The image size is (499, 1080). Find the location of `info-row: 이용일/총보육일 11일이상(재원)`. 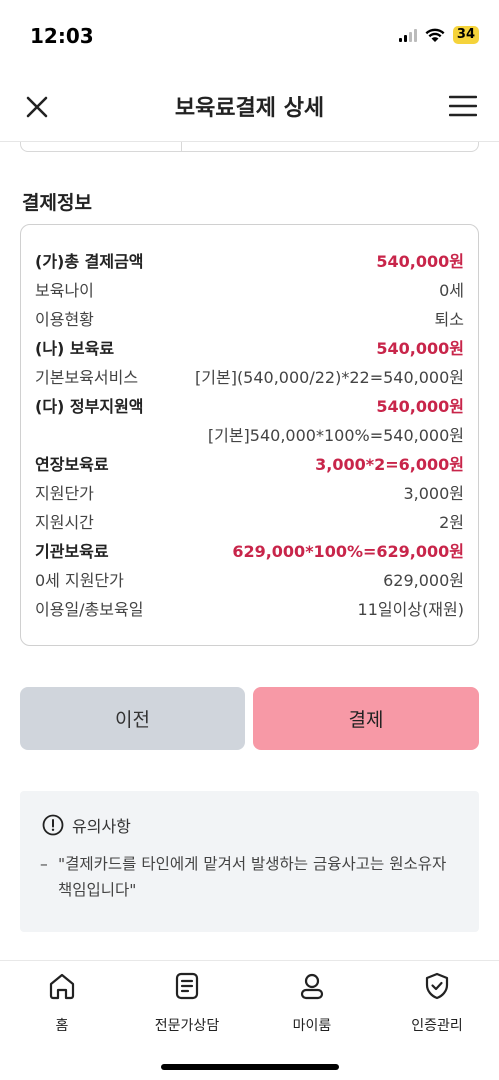

info-row: 이용일/총보육일 11일이상(재원) is located at coordinates (249, 607).